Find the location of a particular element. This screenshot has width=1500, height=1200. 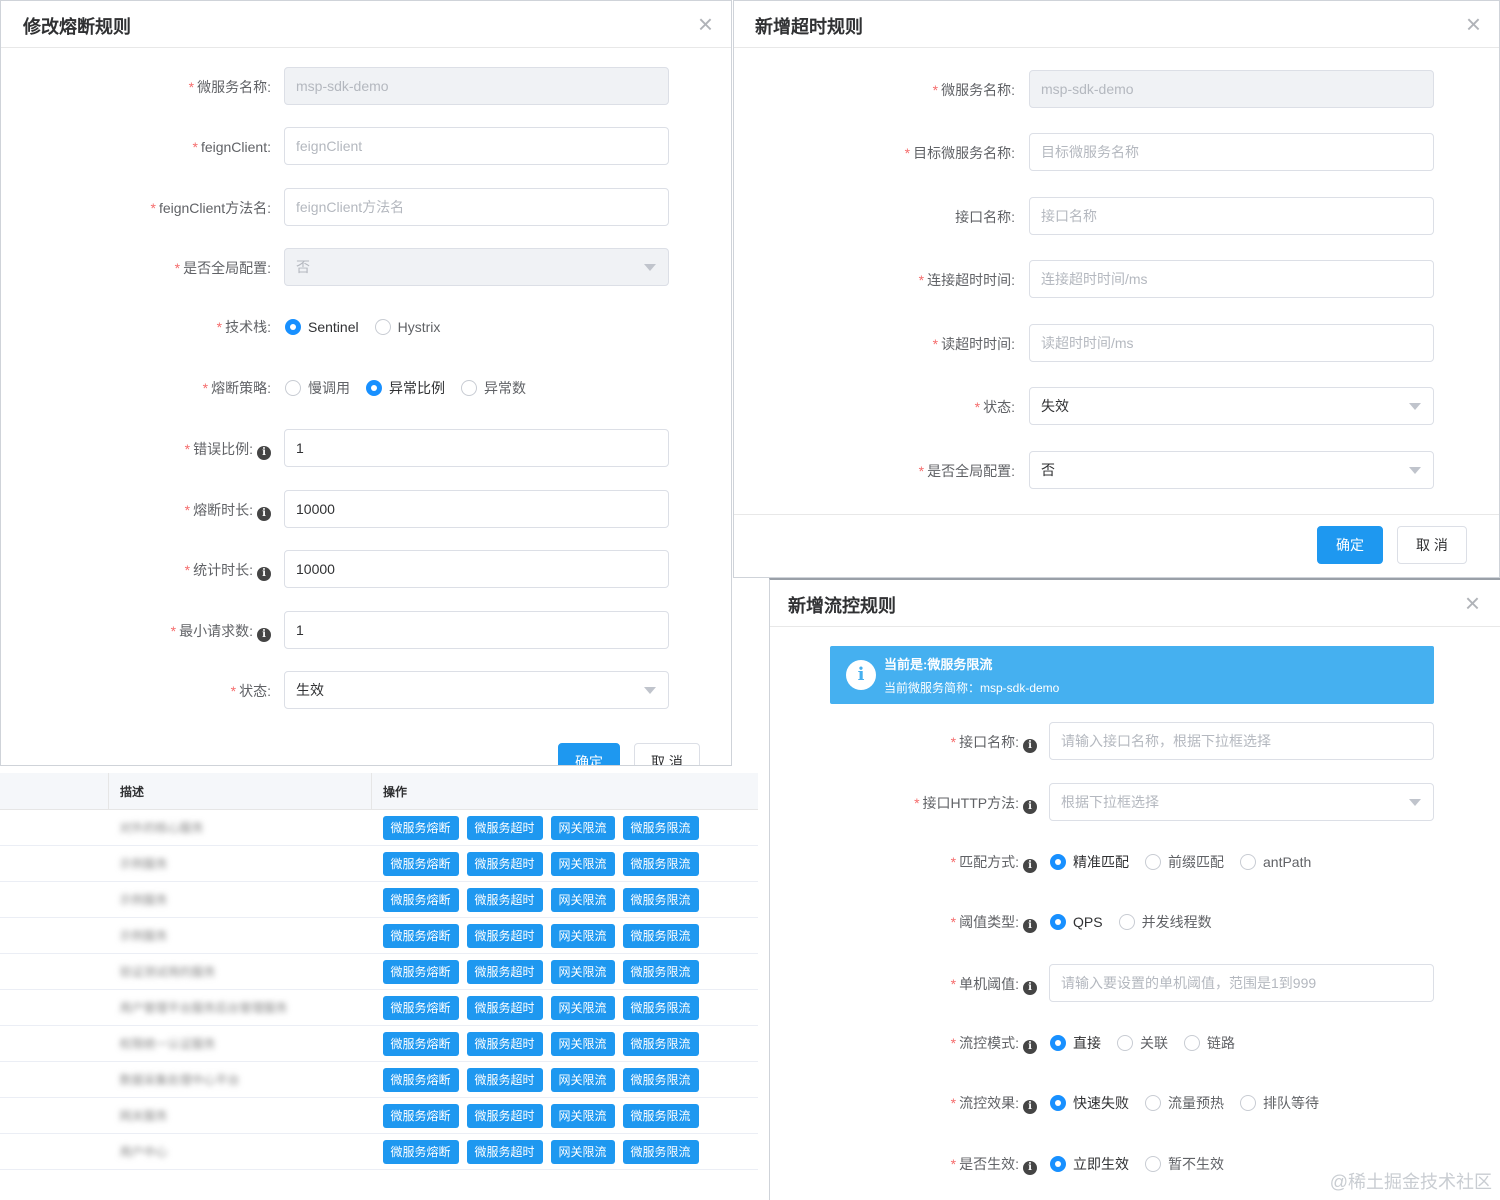

radio-prefix-match: 前缀匹配 is located at coordinates (1184, 862).